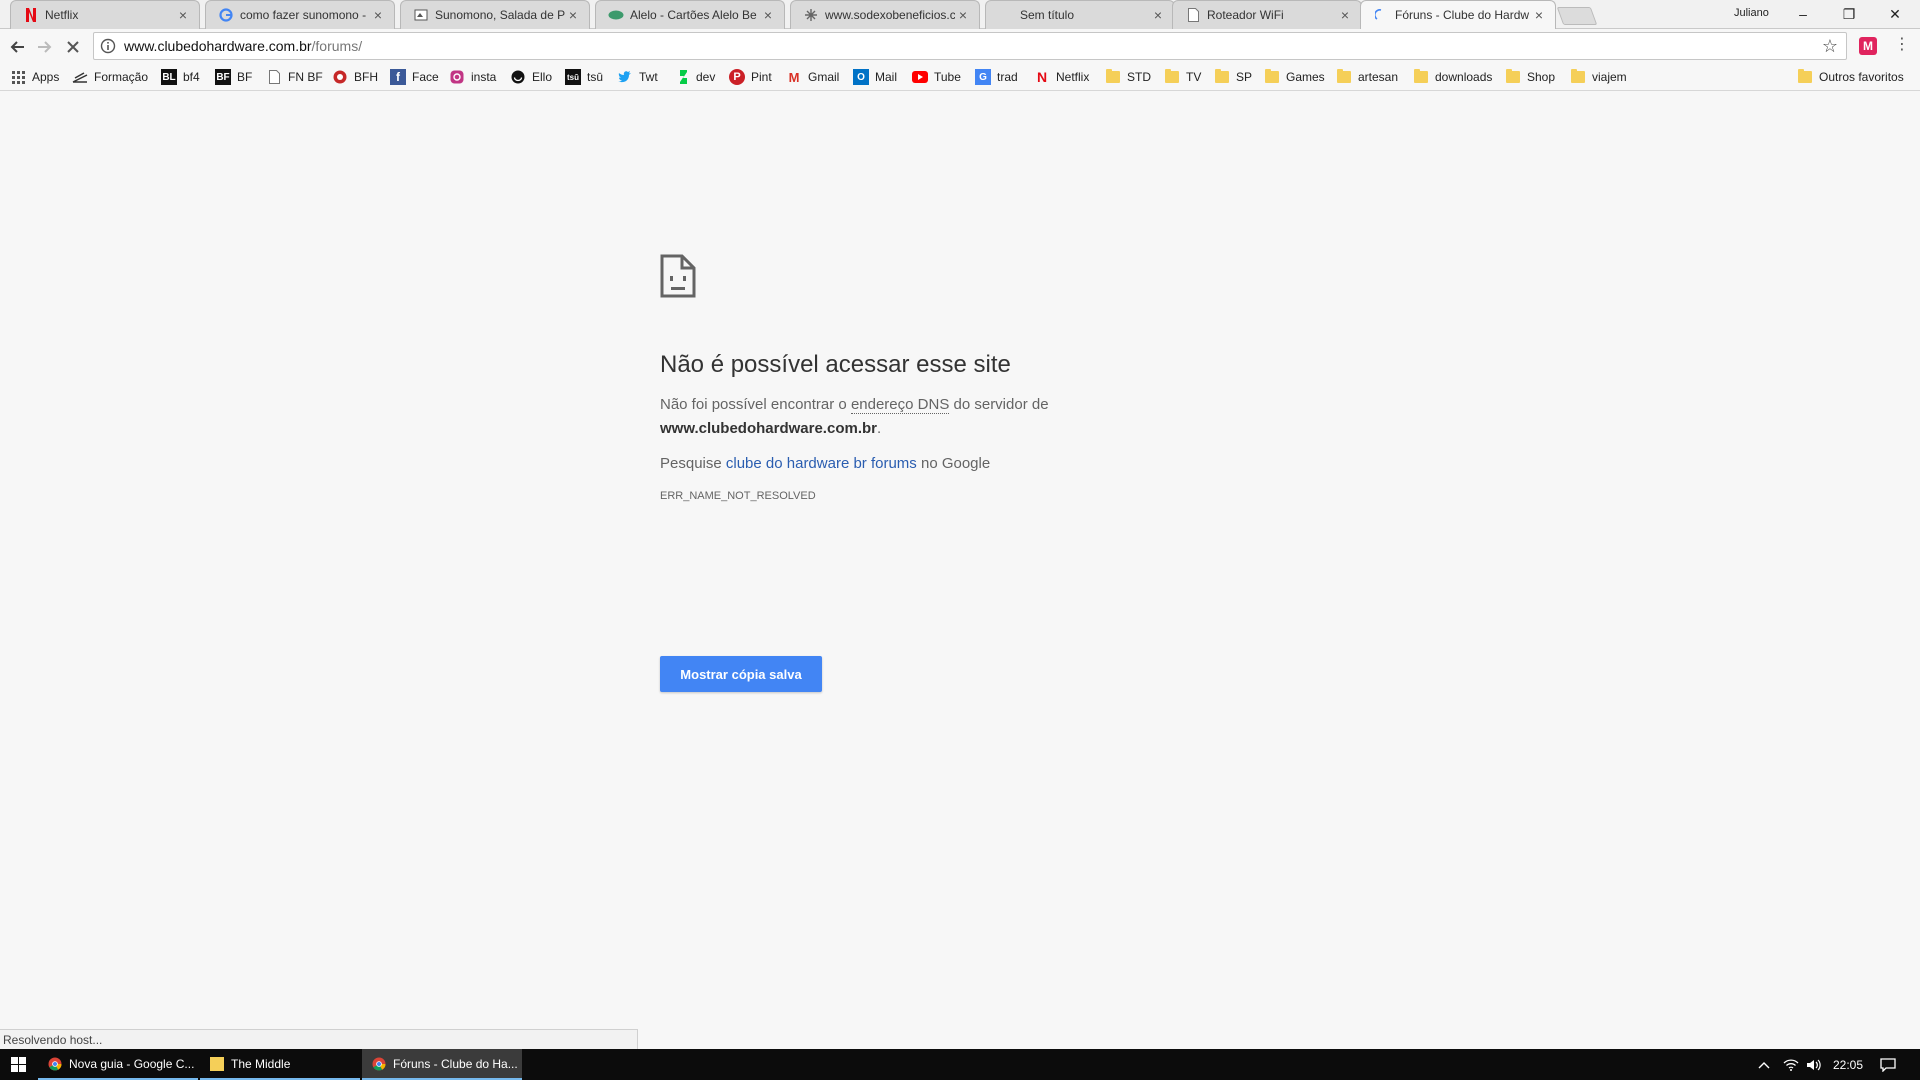 This screenshot has width=1920, height=1080. Describe the element at coordinates (261, 1063) in the screenshot. I see `task-label: The Middle` at that location.